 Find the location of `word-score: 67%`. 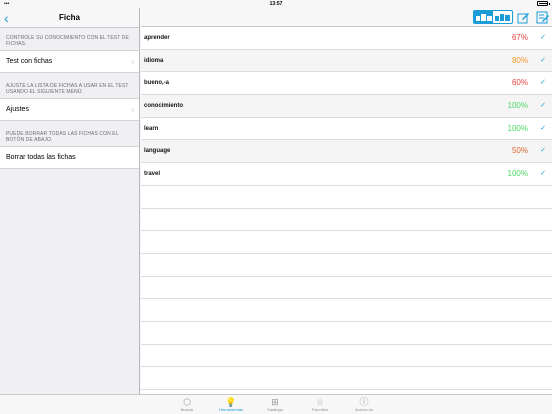

word-score: 67% is located at coordinates (519, 37).